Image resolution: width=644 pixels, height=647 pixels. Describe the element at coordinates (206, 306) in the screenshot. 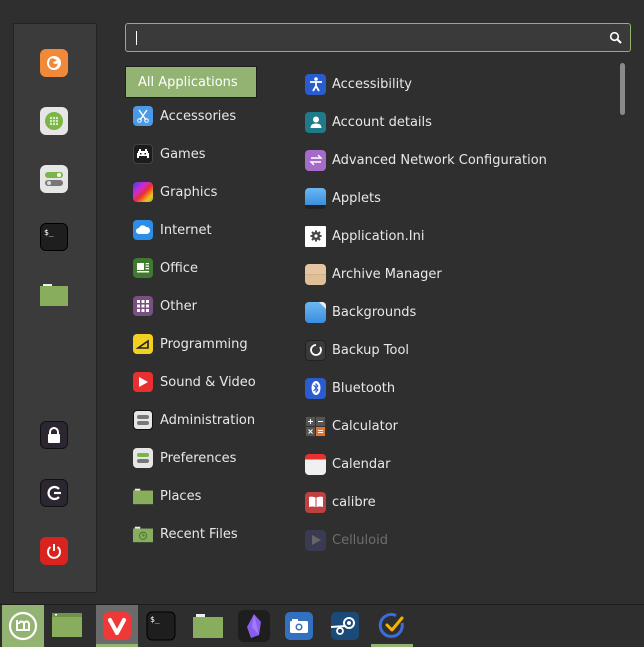

I see `category-other: Other` at that location.